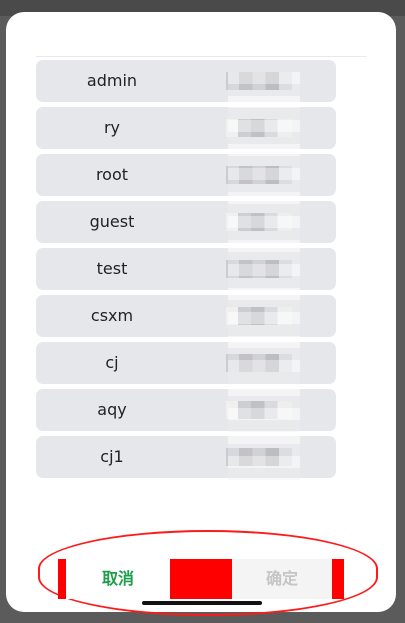 The width and height of the screenshot is (405, 623). I want to click on user-name: aqy, so click(112, 409).